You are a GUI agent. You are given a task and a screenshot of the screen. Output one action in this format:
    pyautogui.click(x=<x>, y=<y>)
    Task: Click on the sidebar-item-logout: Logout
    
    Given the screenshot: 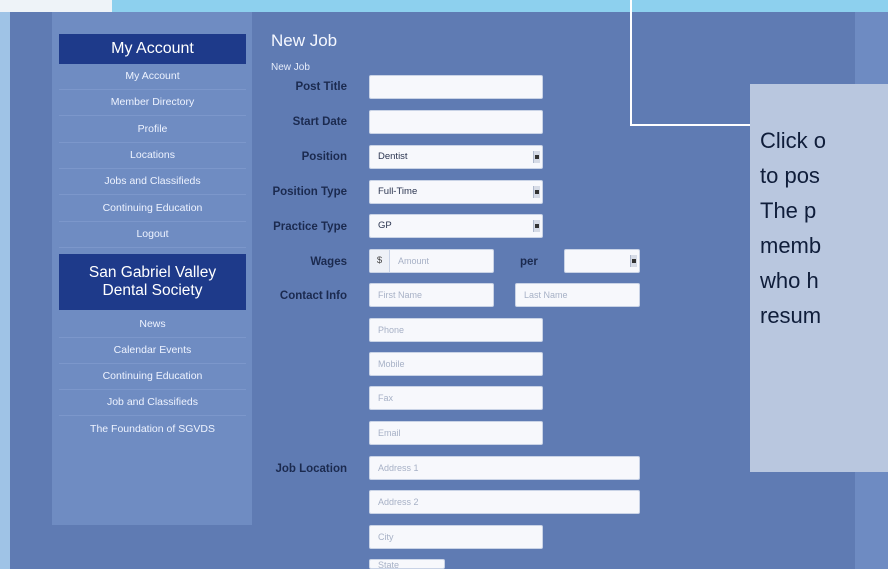 What is the action you would take?
    pyautogui.click(x=152, y=234)
    